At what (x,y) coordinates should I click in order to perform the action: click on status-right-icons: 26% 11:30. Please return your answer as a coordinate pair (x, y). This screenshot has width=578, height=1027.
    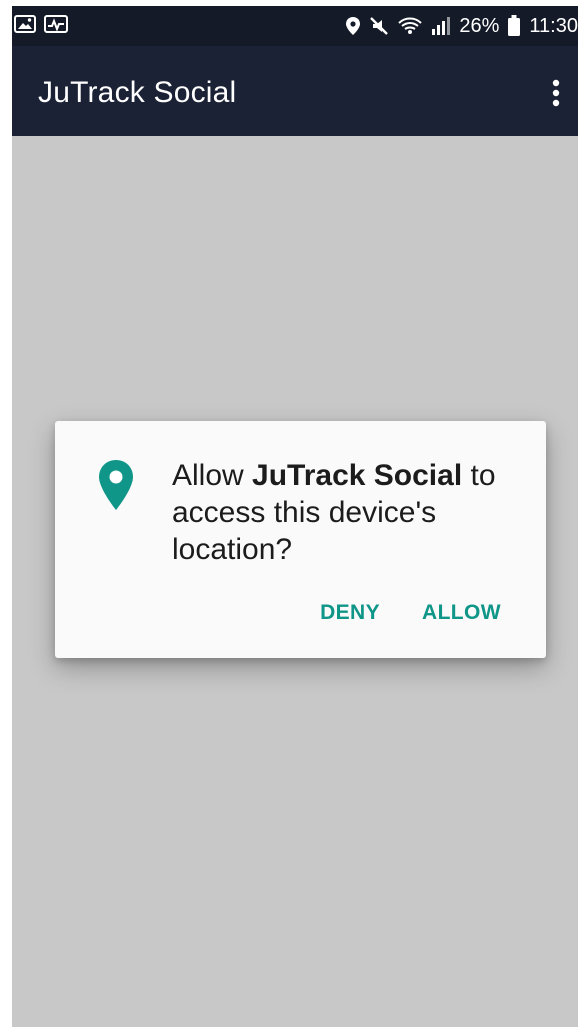
    Looking at the image, I should click on (461, 26).